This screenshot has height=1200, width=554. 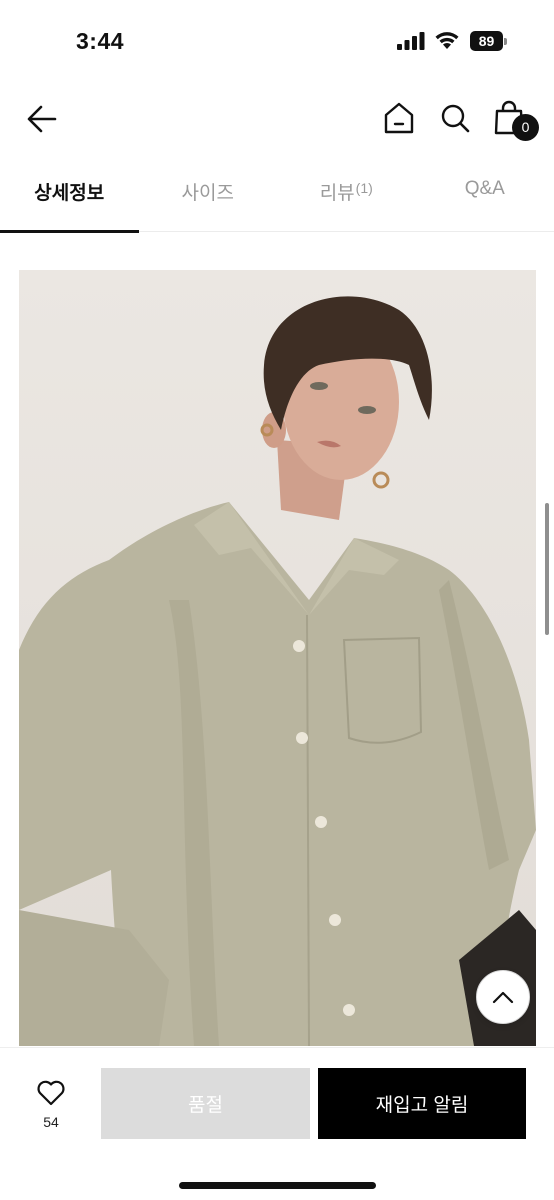 What do you see at coordinates (411, 41) in the screenshot?
I see `cellular-signal-icon` at bounding box center [411, 41].